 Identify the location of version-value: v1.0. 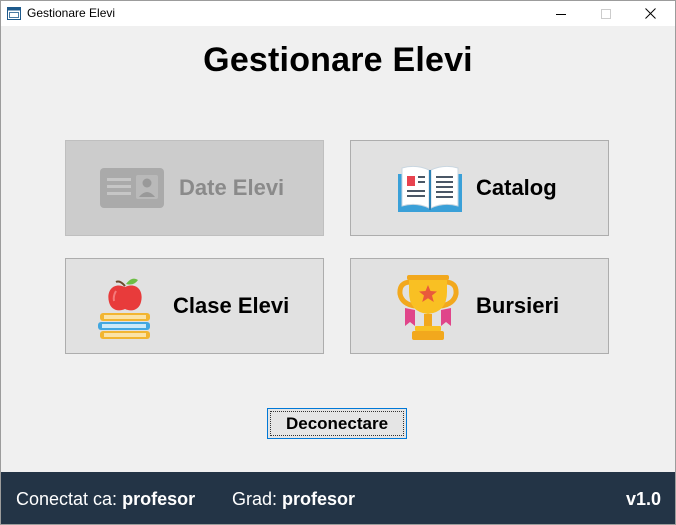
(643, 499).